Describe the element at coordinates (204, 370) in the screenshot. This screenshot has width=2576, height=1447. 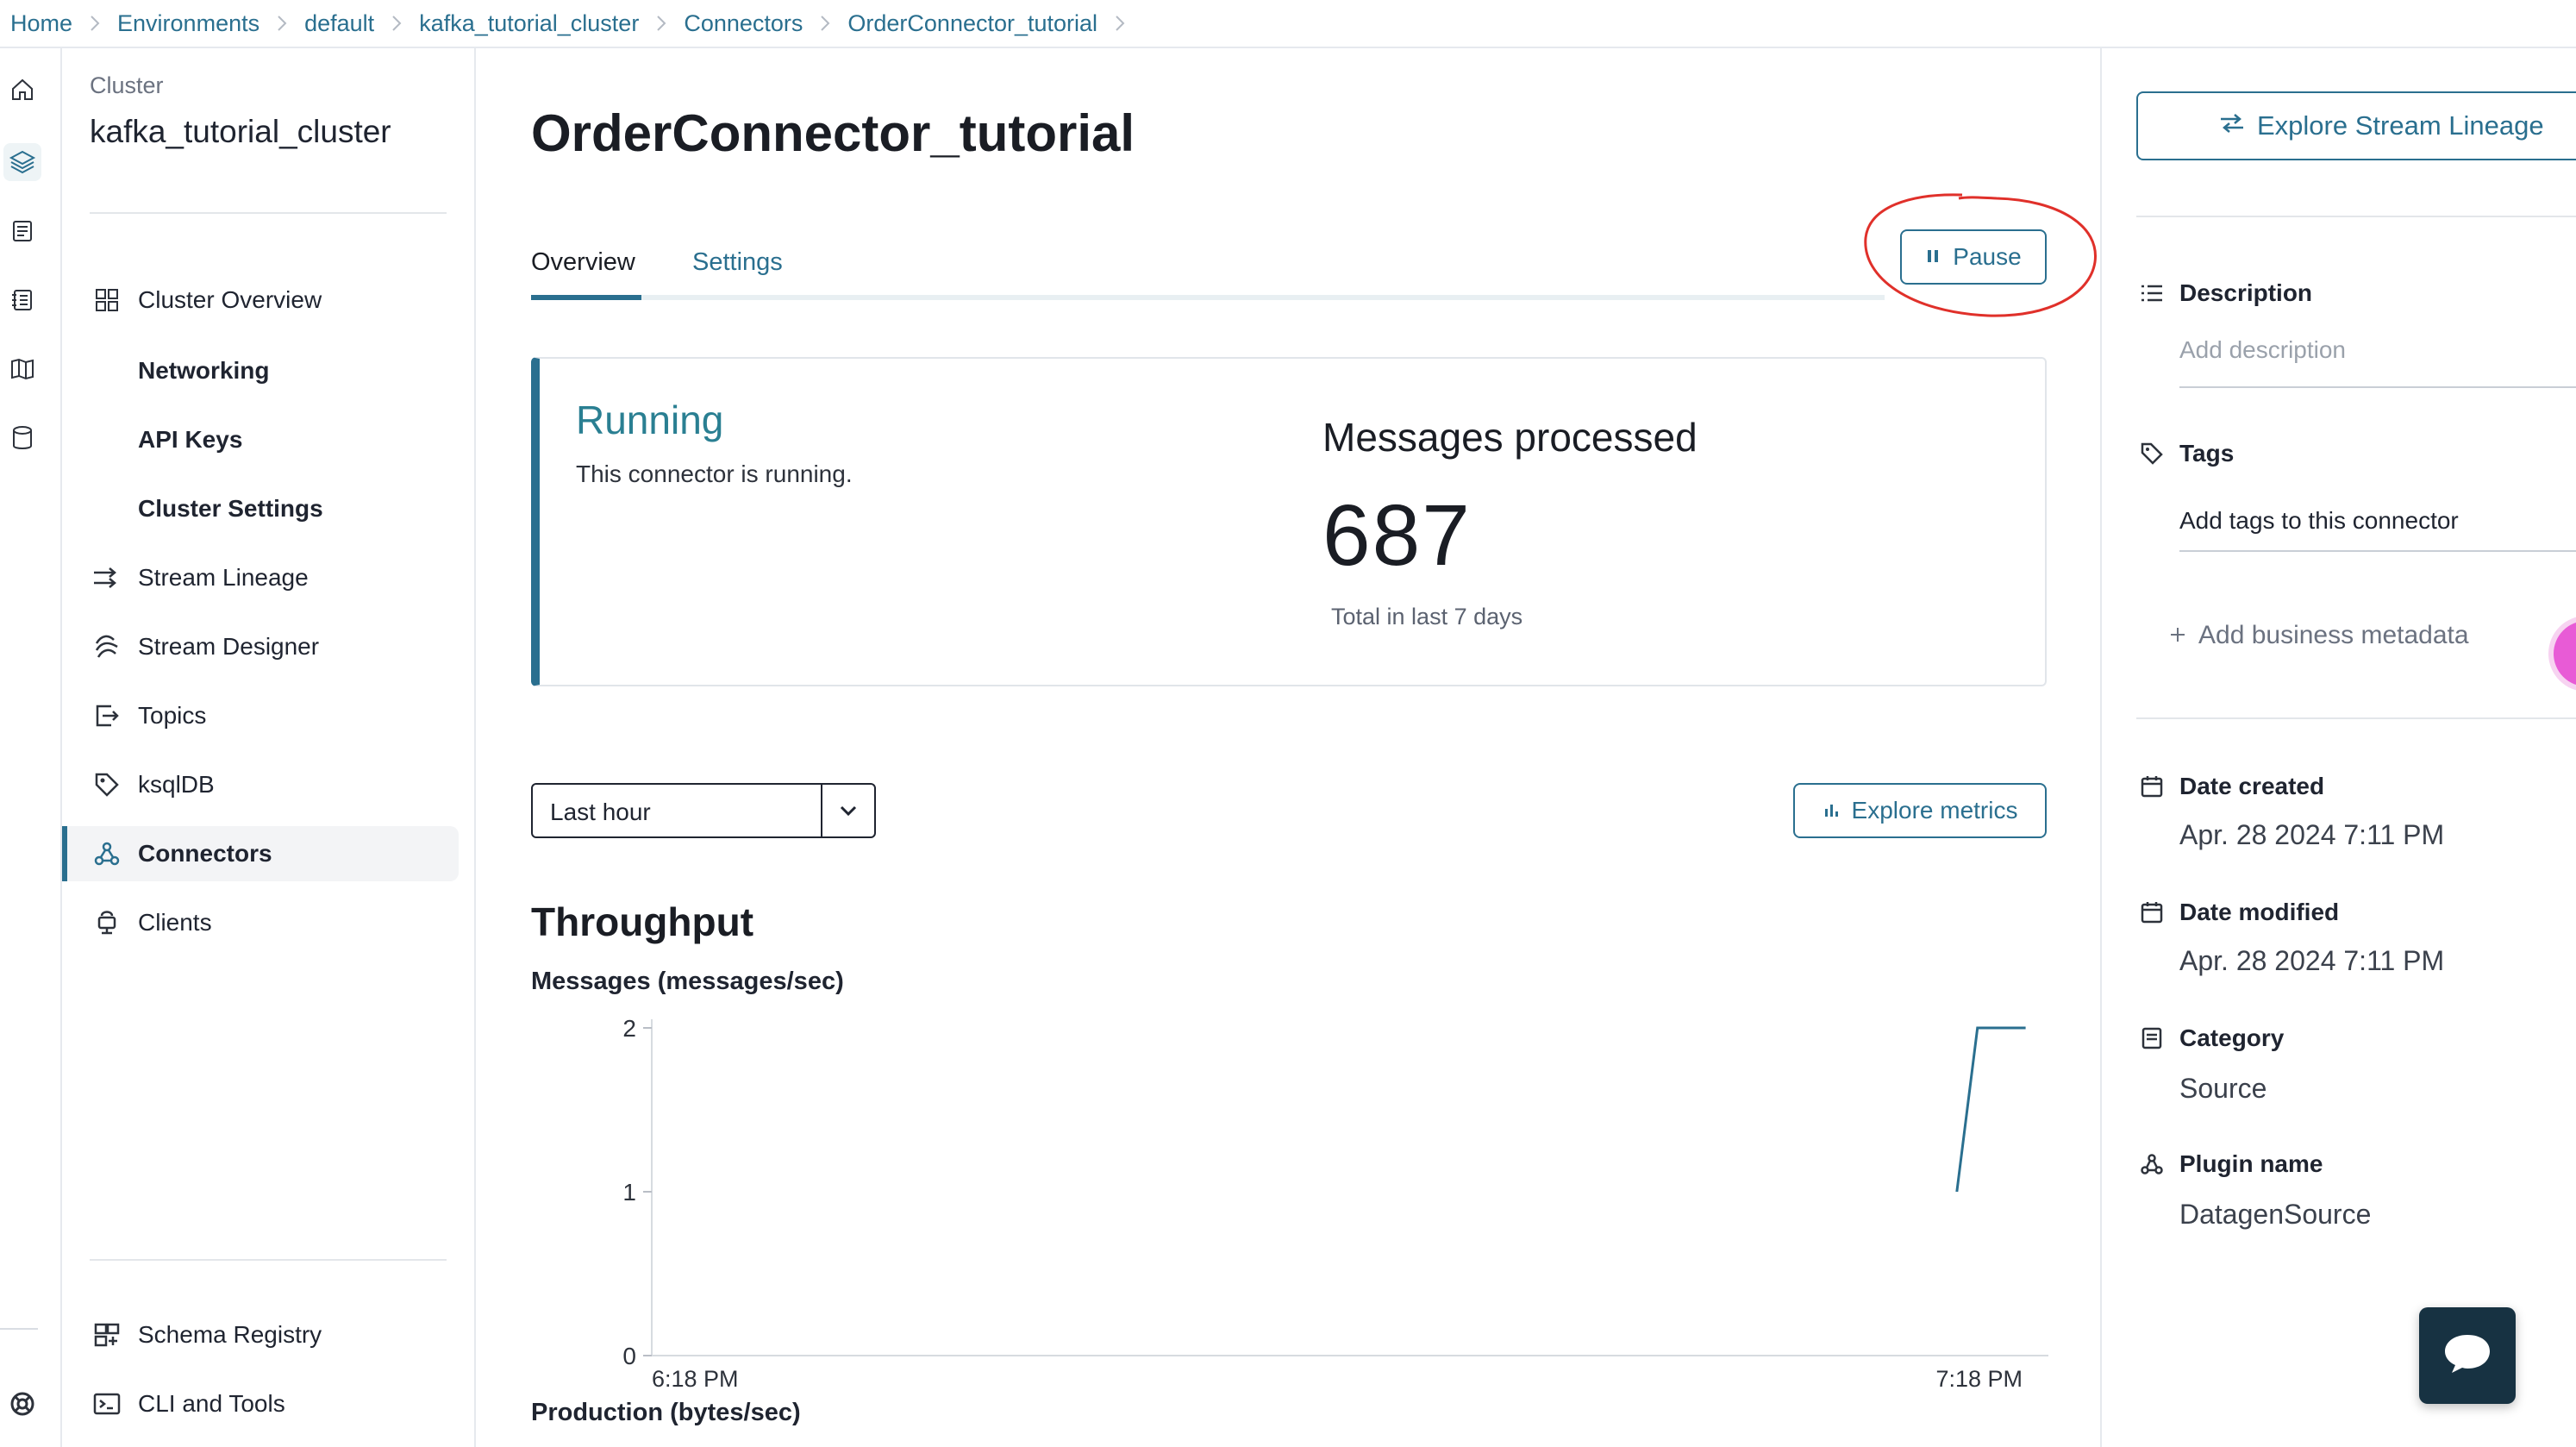
I see `sidebar-item-label: Networking` at that location.